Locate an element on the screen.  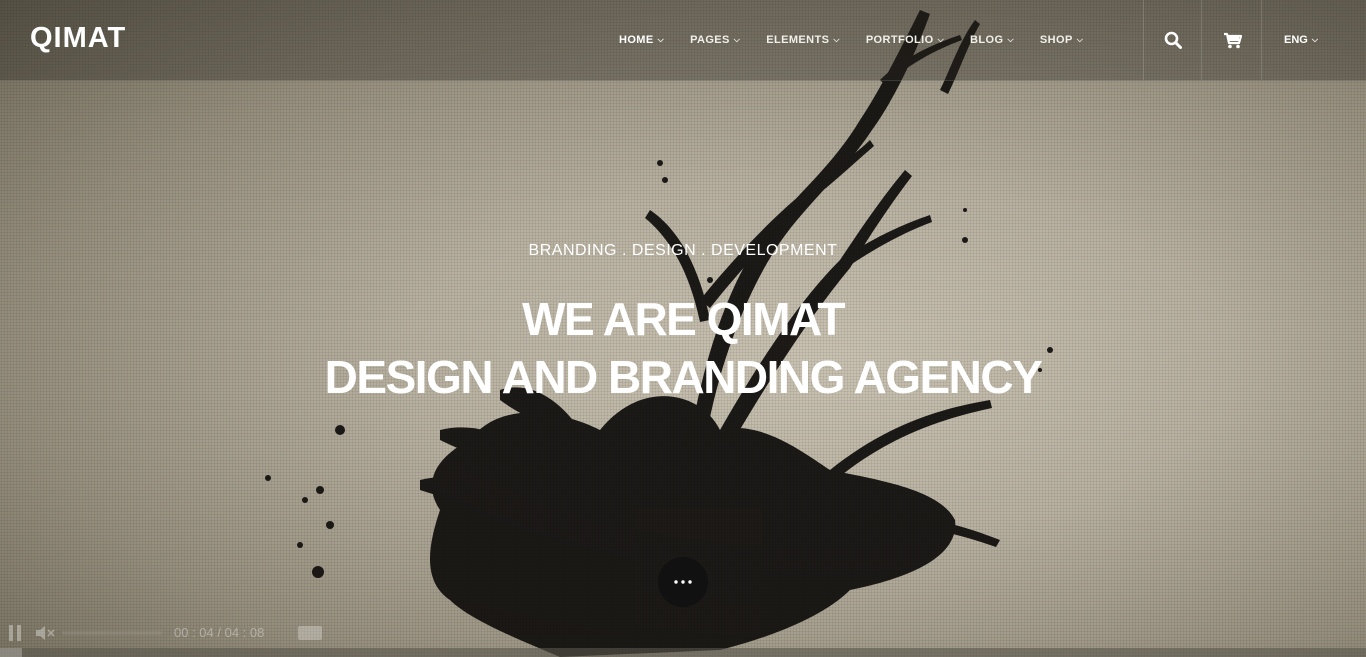
nav-item-portfolio: PORTFOLIO ⌵ is located at coordinates (905, 40).